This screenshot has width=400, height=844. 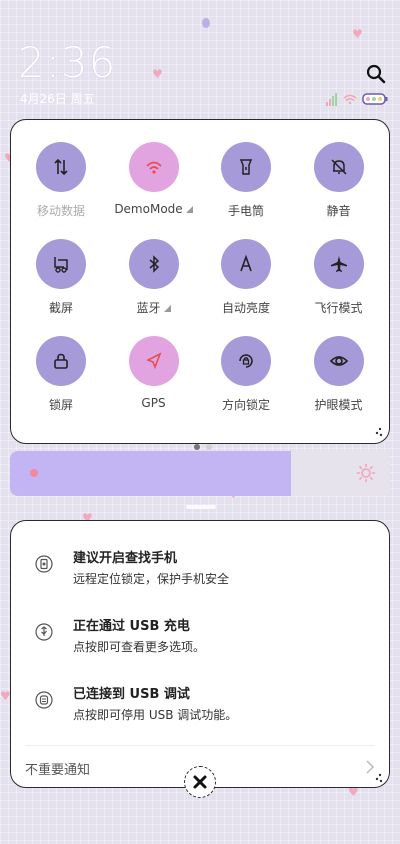 I want to click on notification-title: 已连接到 USB 调试, so click(x=131, y=694).